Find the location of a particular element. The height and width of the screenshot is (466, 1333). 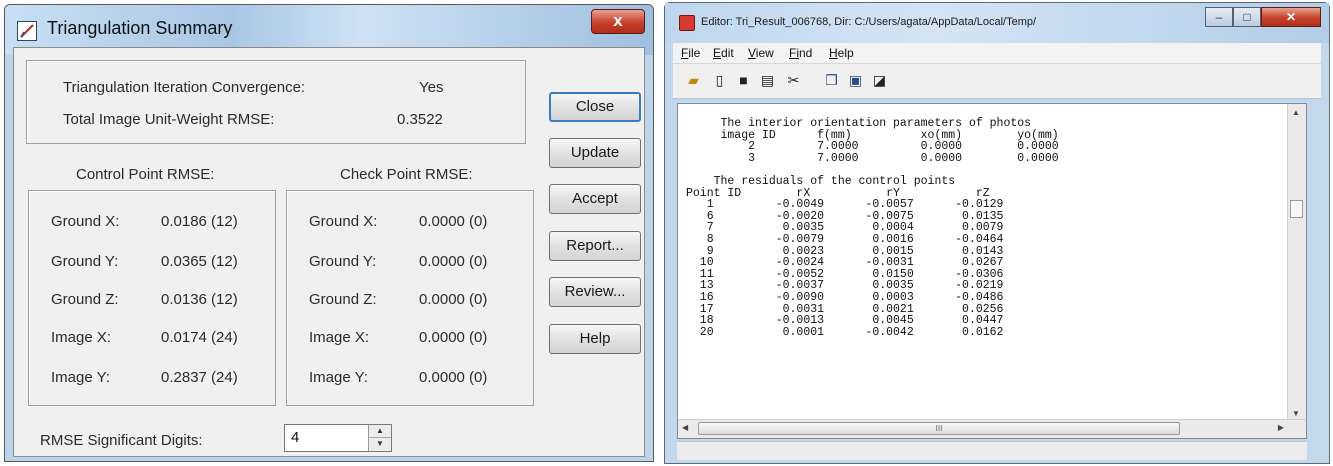

cp-ground-z-value: 0.0136 (12) is located at coordinates (199, 299).